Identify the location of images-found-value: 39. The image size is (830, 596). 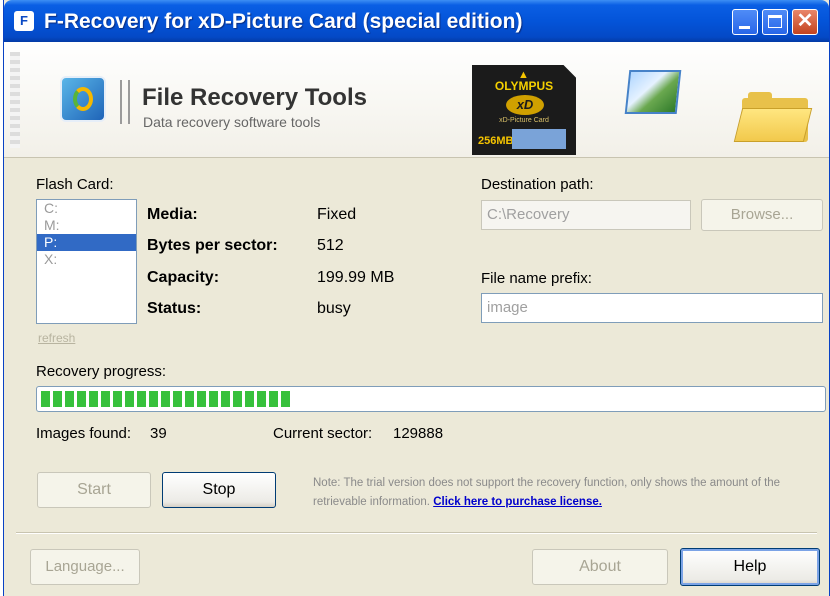
(158, 433).